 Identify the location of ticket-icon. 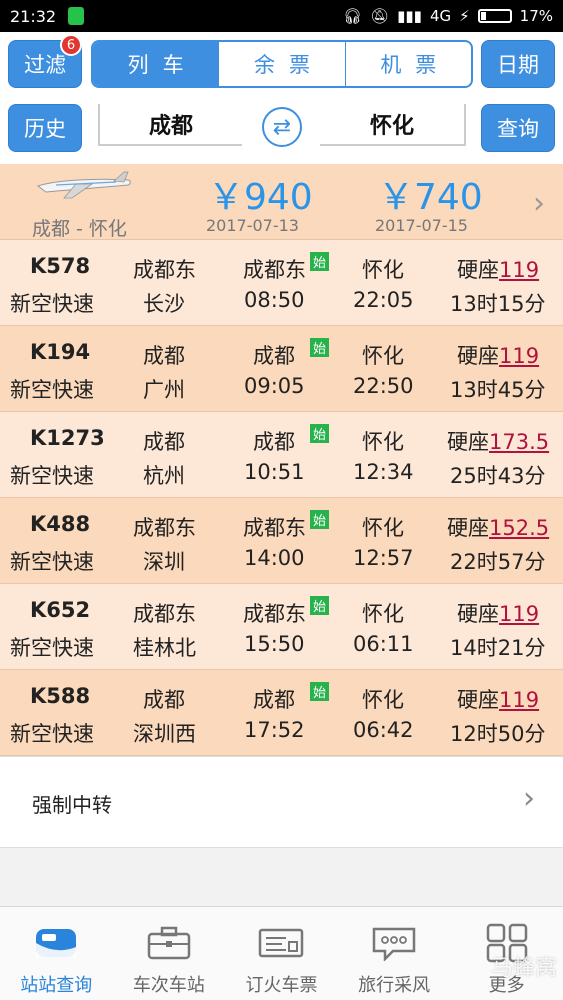
(281, 943).